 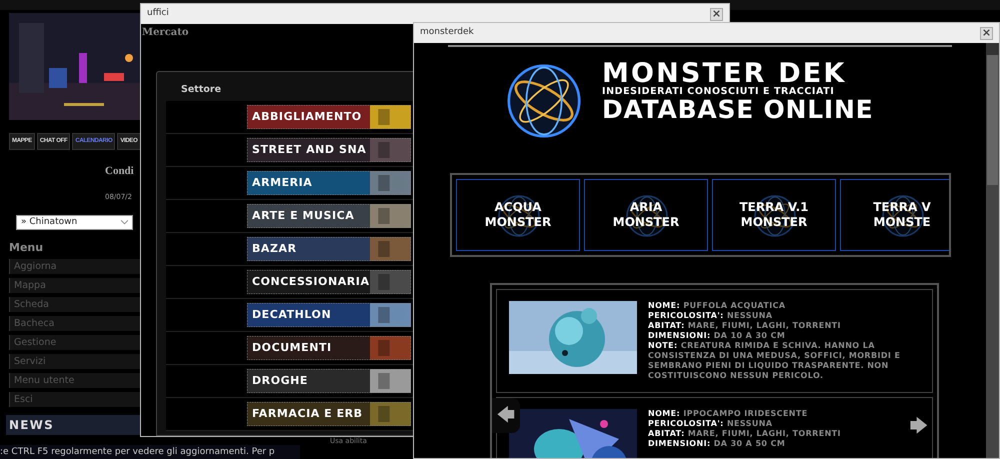 I want to click on category-tile: TERRA V.1 MONSTER, so click(x=774, y=215).